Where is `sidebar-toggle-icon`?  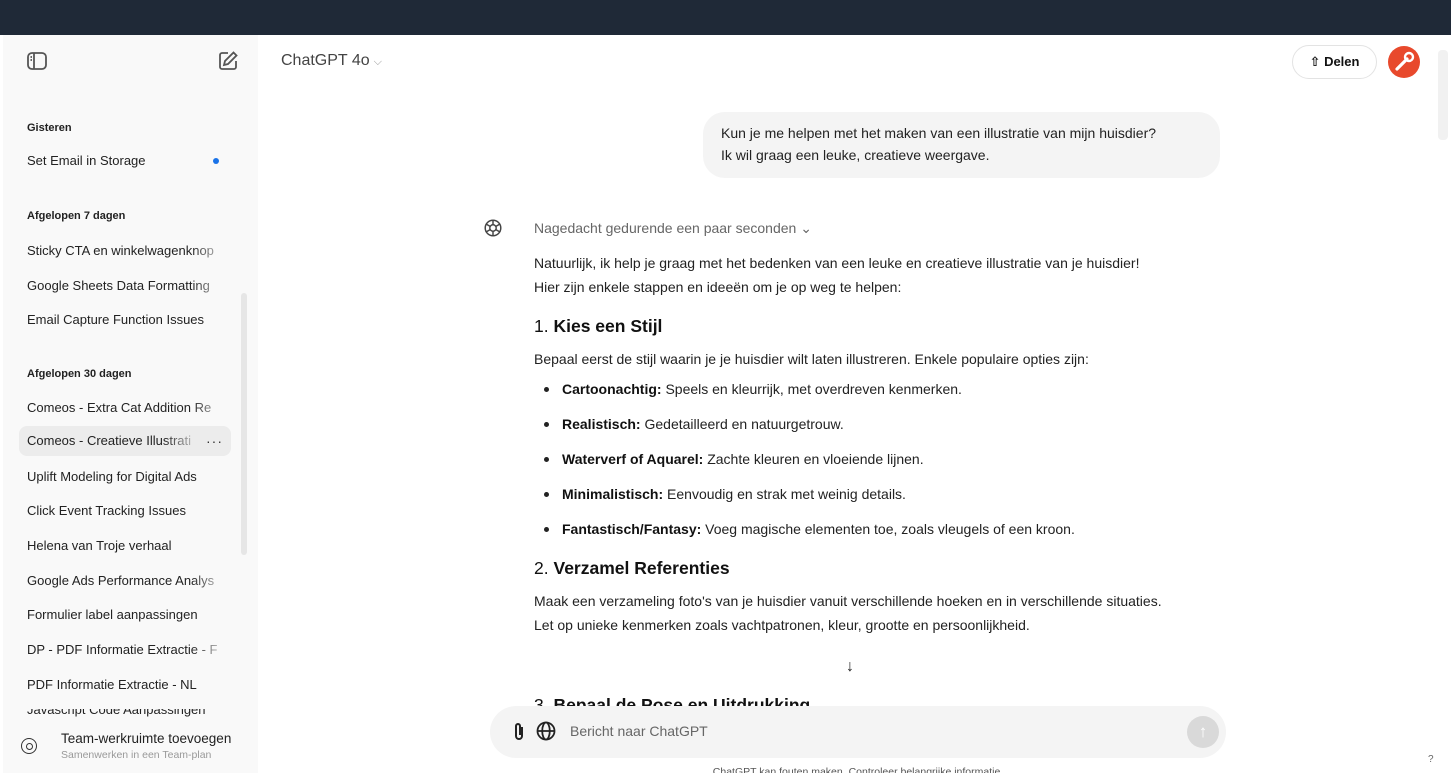 sidebar-toggle-icon is located at coordinates (37, 61).